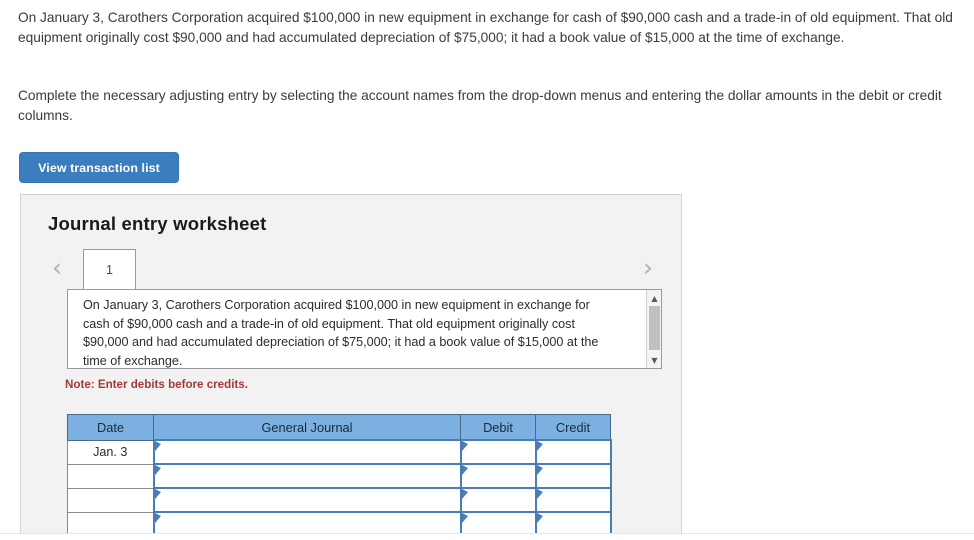  I want to click on general-journal-table: Date General Journal Debit Credit Jan. 3, so click(339, 474).